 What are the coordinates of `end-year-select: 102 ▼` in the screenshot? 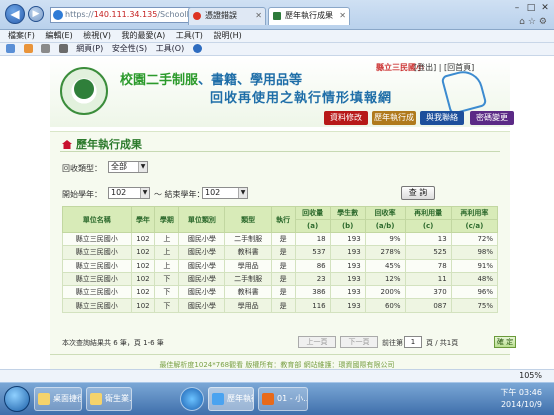 It's located at (225, 193).